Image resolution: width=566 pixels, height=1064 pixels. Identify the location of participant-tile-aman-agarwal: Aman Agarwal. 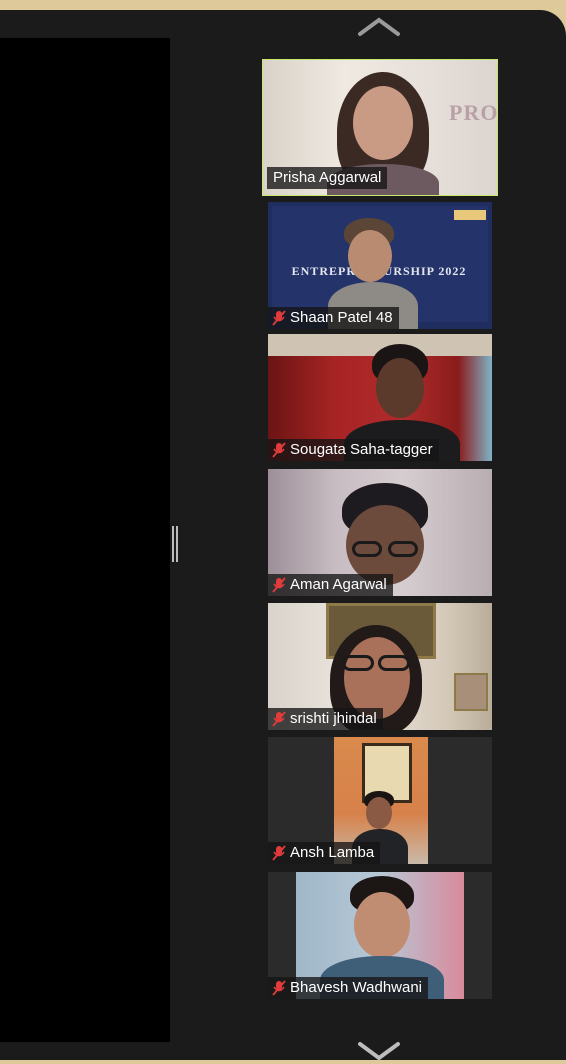
(380, 532).